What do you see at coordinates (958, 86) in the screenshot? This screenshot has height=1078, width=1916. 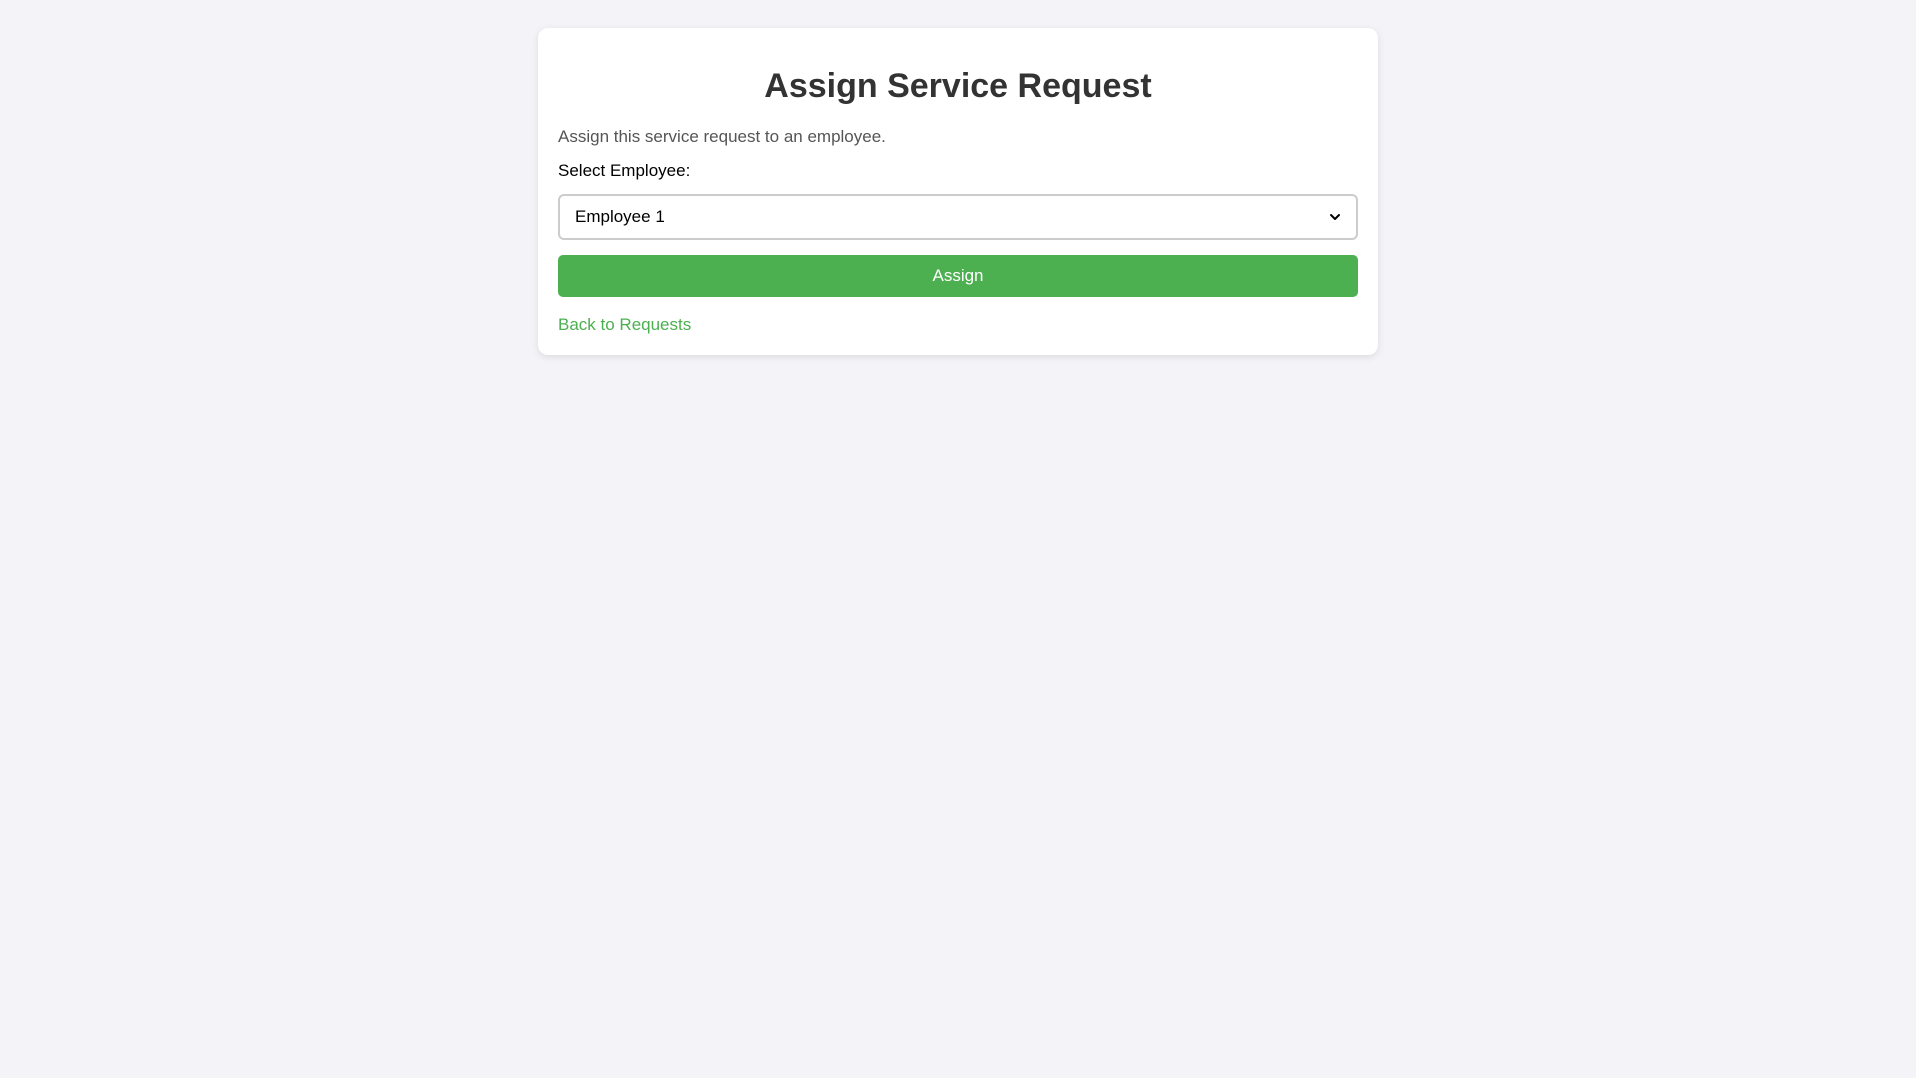 I see `page-title: Assign Service Request` at bounding box center [958, 86].